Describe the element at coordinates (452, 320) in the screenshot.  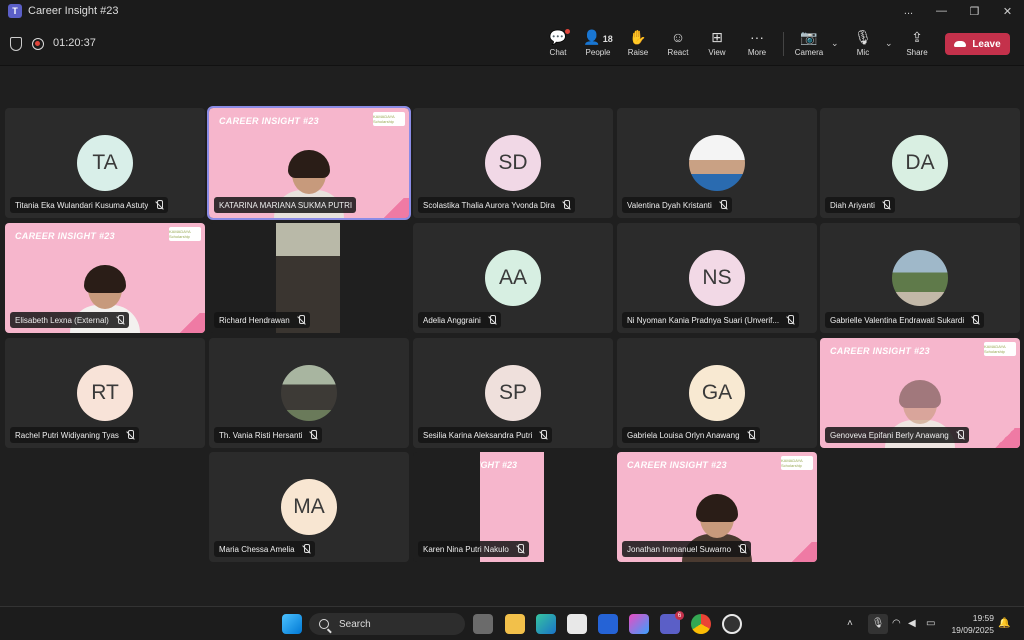
I see `participant-name: Adelia Anggraini` at that location.